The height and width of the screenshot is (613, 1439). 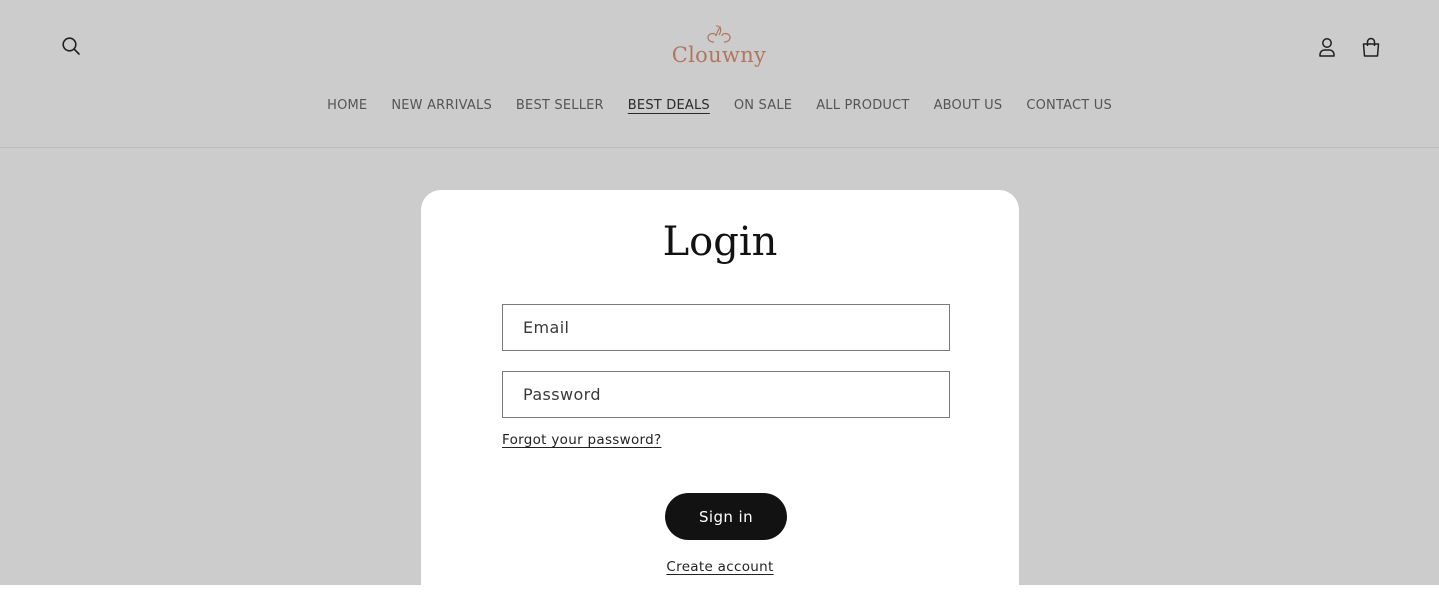 I want to click on search-icon, so click(x=71, y=46).